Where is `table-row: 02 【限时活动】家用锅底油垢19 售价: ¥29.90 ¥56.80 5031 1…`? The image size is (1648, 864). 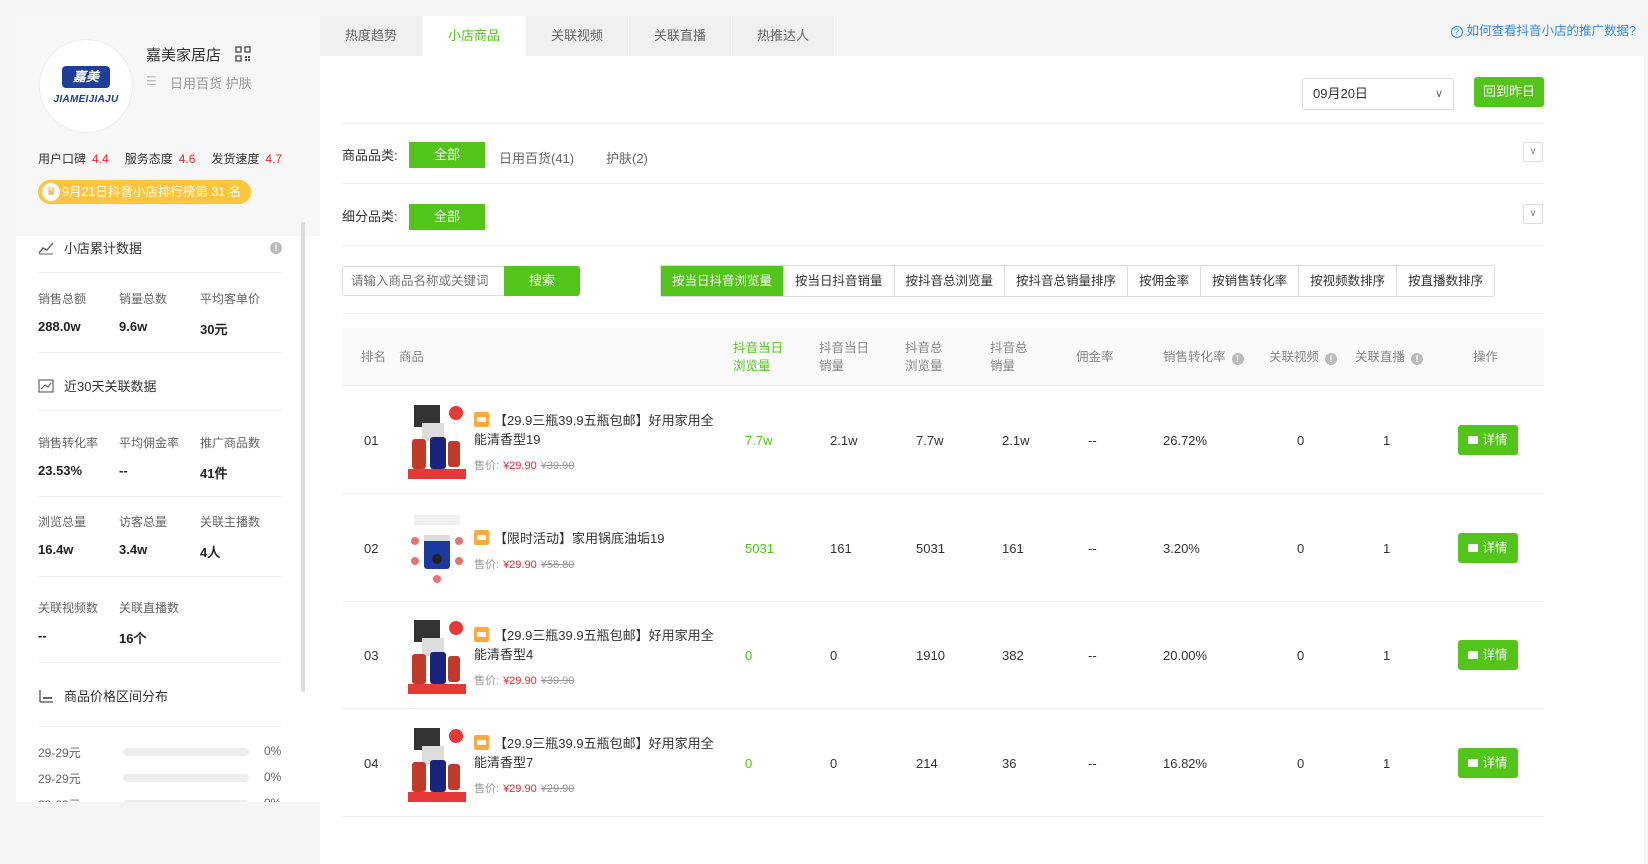
table-row: 02 【限时活动】家用锅底油垢19 售价: ¥29.90 ¥56.80 5031 1… is located at coordinates (943, 548).